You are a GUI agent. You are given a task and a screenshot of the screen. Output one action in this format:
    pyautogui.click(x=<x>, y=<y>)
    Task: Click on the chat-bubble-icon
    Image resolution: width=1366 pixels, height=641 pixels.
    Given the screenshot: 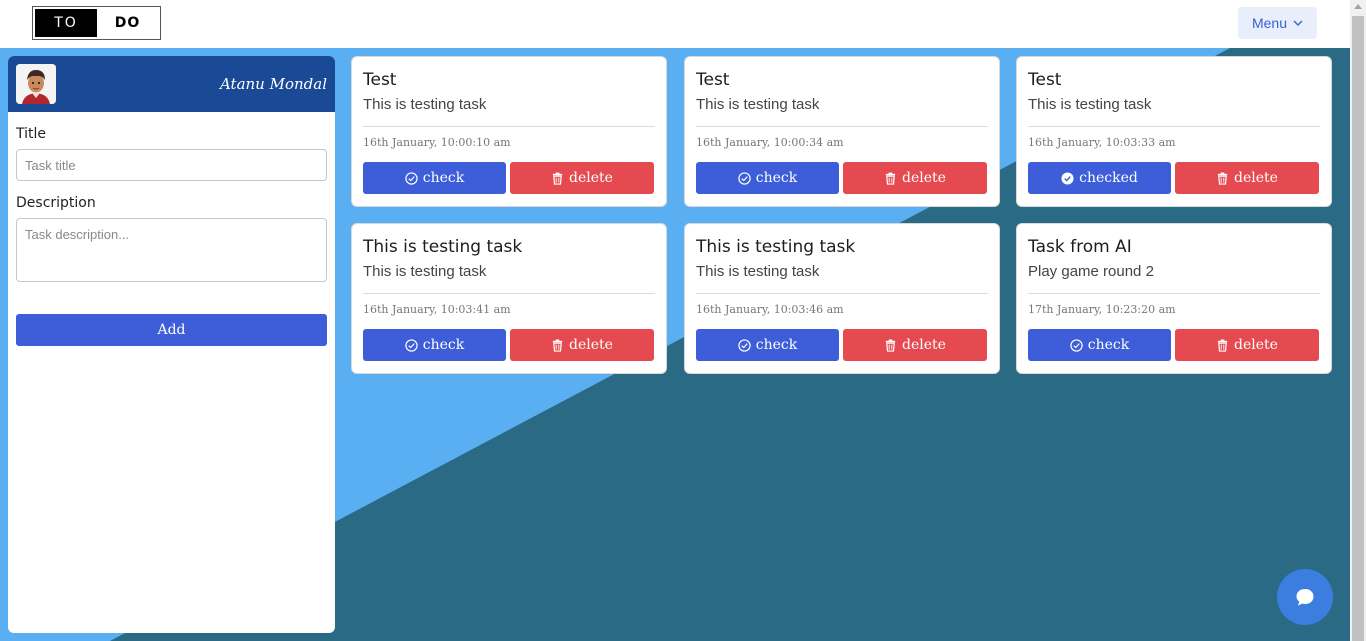 What is the action you would take?
    pyautogui.click(x=1305, y=597)
    